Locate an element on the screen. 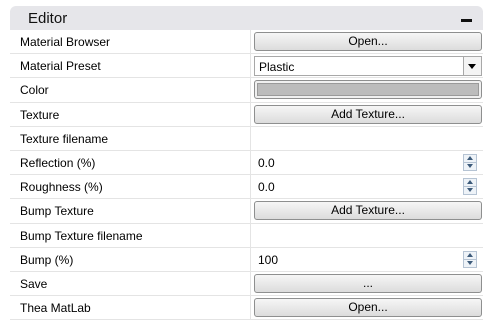  roughness-input: 0.0 is located at coordinates (266, 187).